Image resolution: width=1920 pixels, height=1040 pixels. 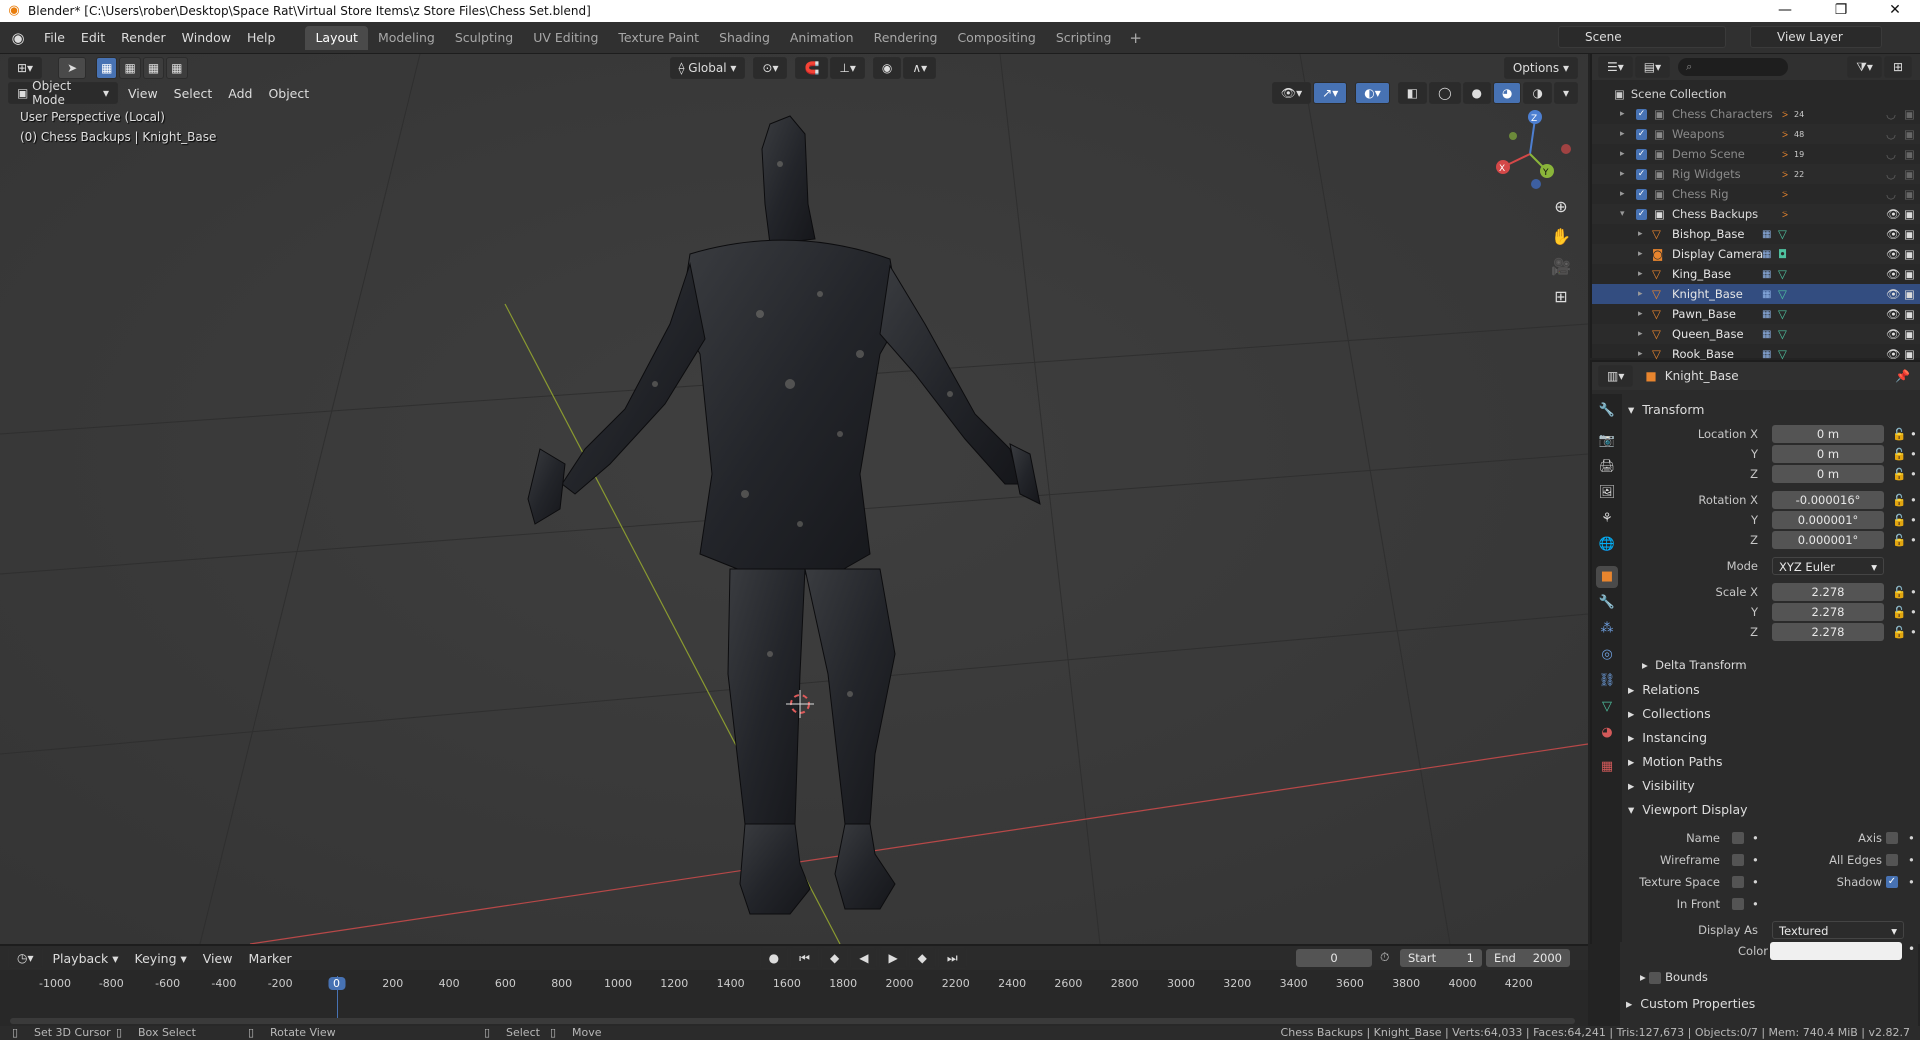 I want to click on in-front-checkbox, so click(x=1738, y=904).